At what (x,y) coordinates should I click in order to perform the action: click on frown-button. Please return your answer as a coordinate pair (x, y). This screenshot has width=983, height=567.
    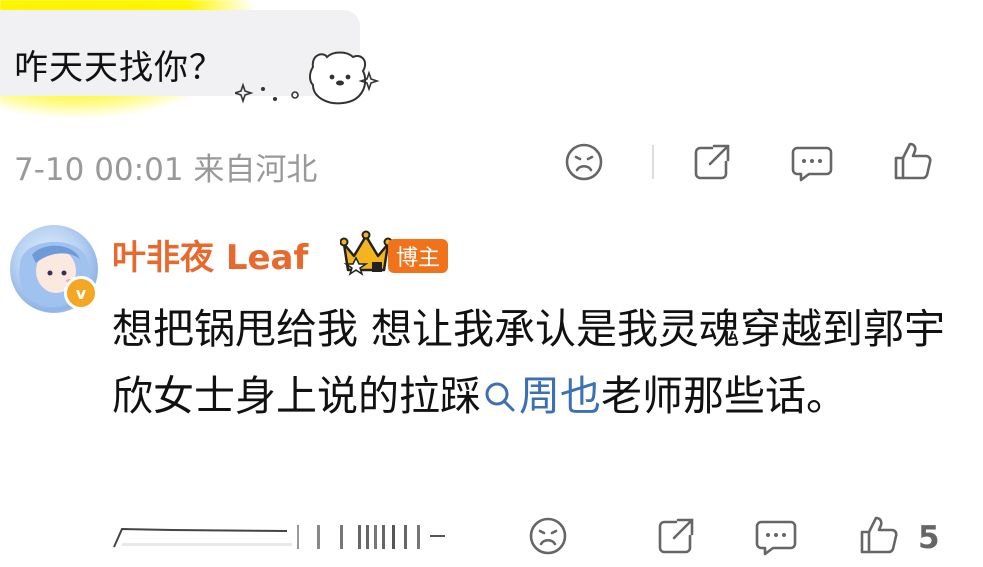
    Looking at the image, I should click on (584, 162).